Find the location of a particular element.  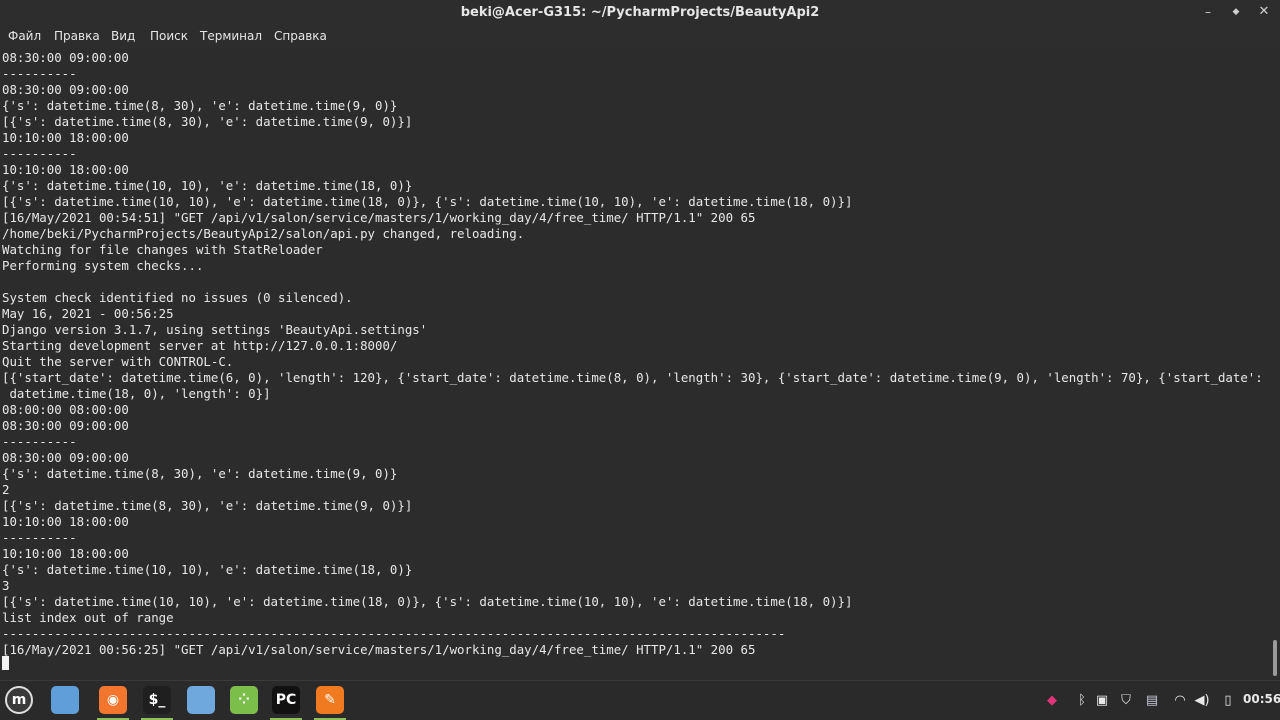

firefox-launcher: ◉ is located at coordinates (113, 702).